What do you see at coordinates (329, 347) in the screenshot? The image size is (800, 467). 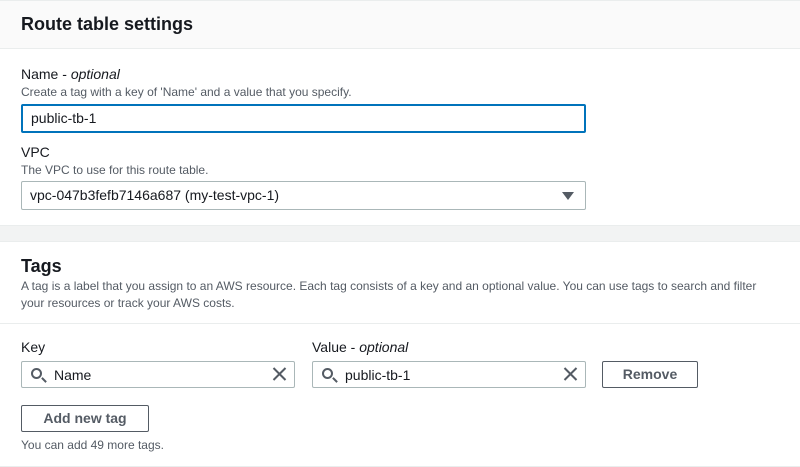 I see `value-header-text: Value` at bounding box center [329, 347].